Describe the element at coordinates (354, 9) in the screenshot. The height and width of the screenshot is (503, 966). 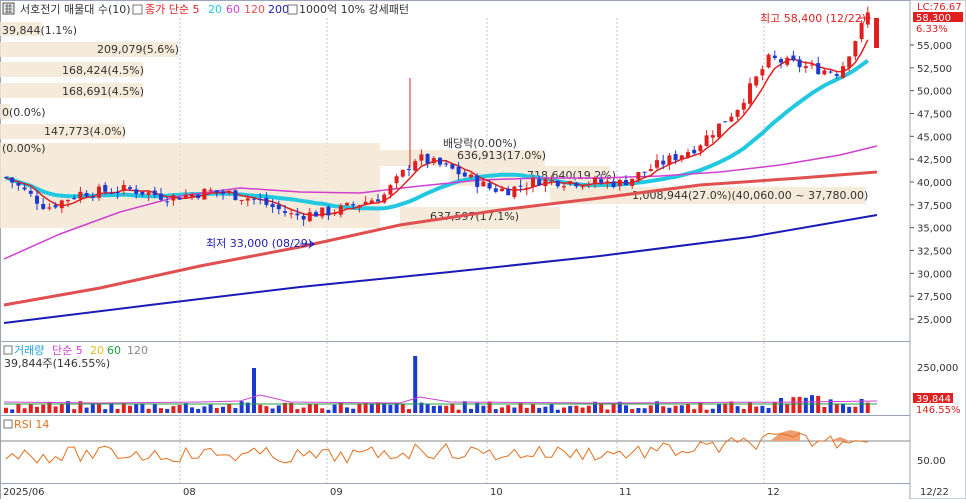
I see `pattern-label: 1000억 10% 강세패턴` at that location.